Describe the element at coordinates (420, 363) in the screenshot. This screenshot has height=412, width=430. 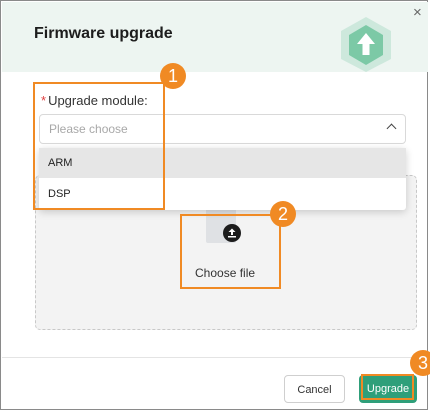
I see `callout-badge-3: 3` at that location.